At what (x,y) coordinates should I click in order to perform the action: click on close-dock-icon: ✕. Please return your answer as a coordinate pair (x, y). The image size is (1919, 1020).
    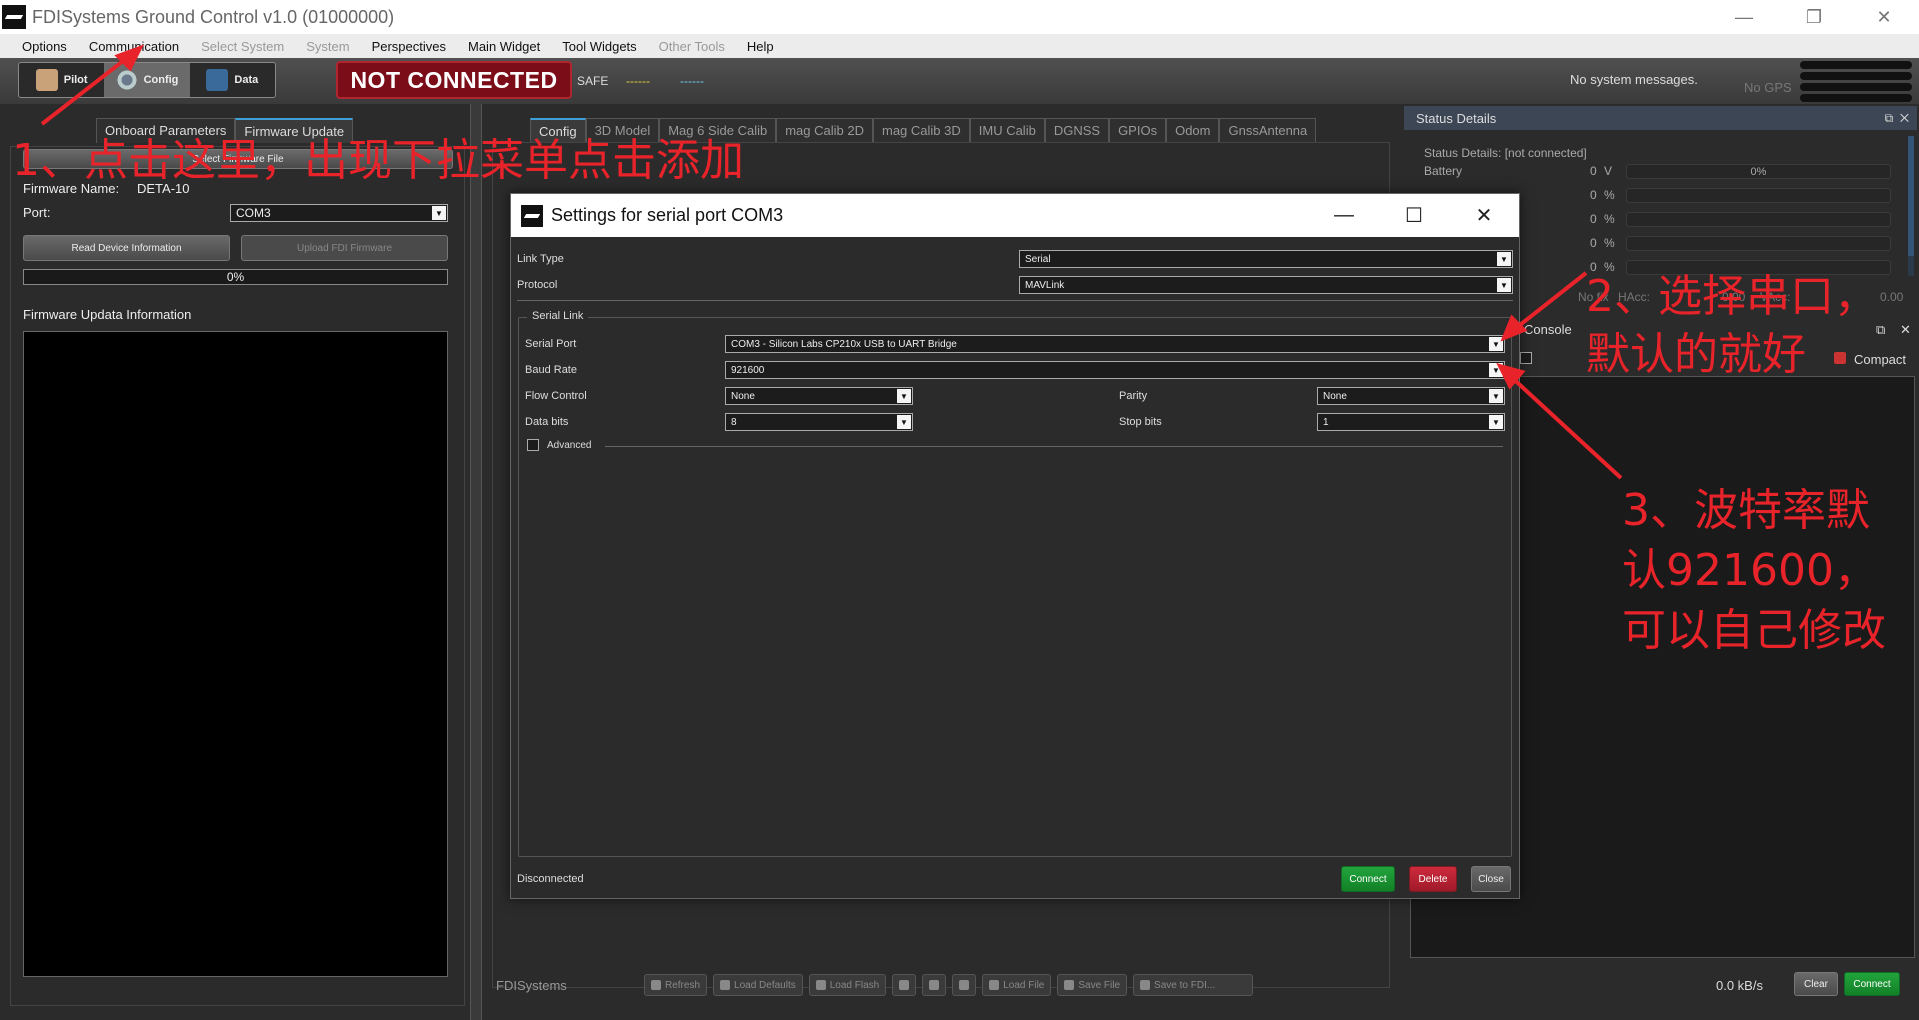
    Looking at the image, I should click on (1904, 118).